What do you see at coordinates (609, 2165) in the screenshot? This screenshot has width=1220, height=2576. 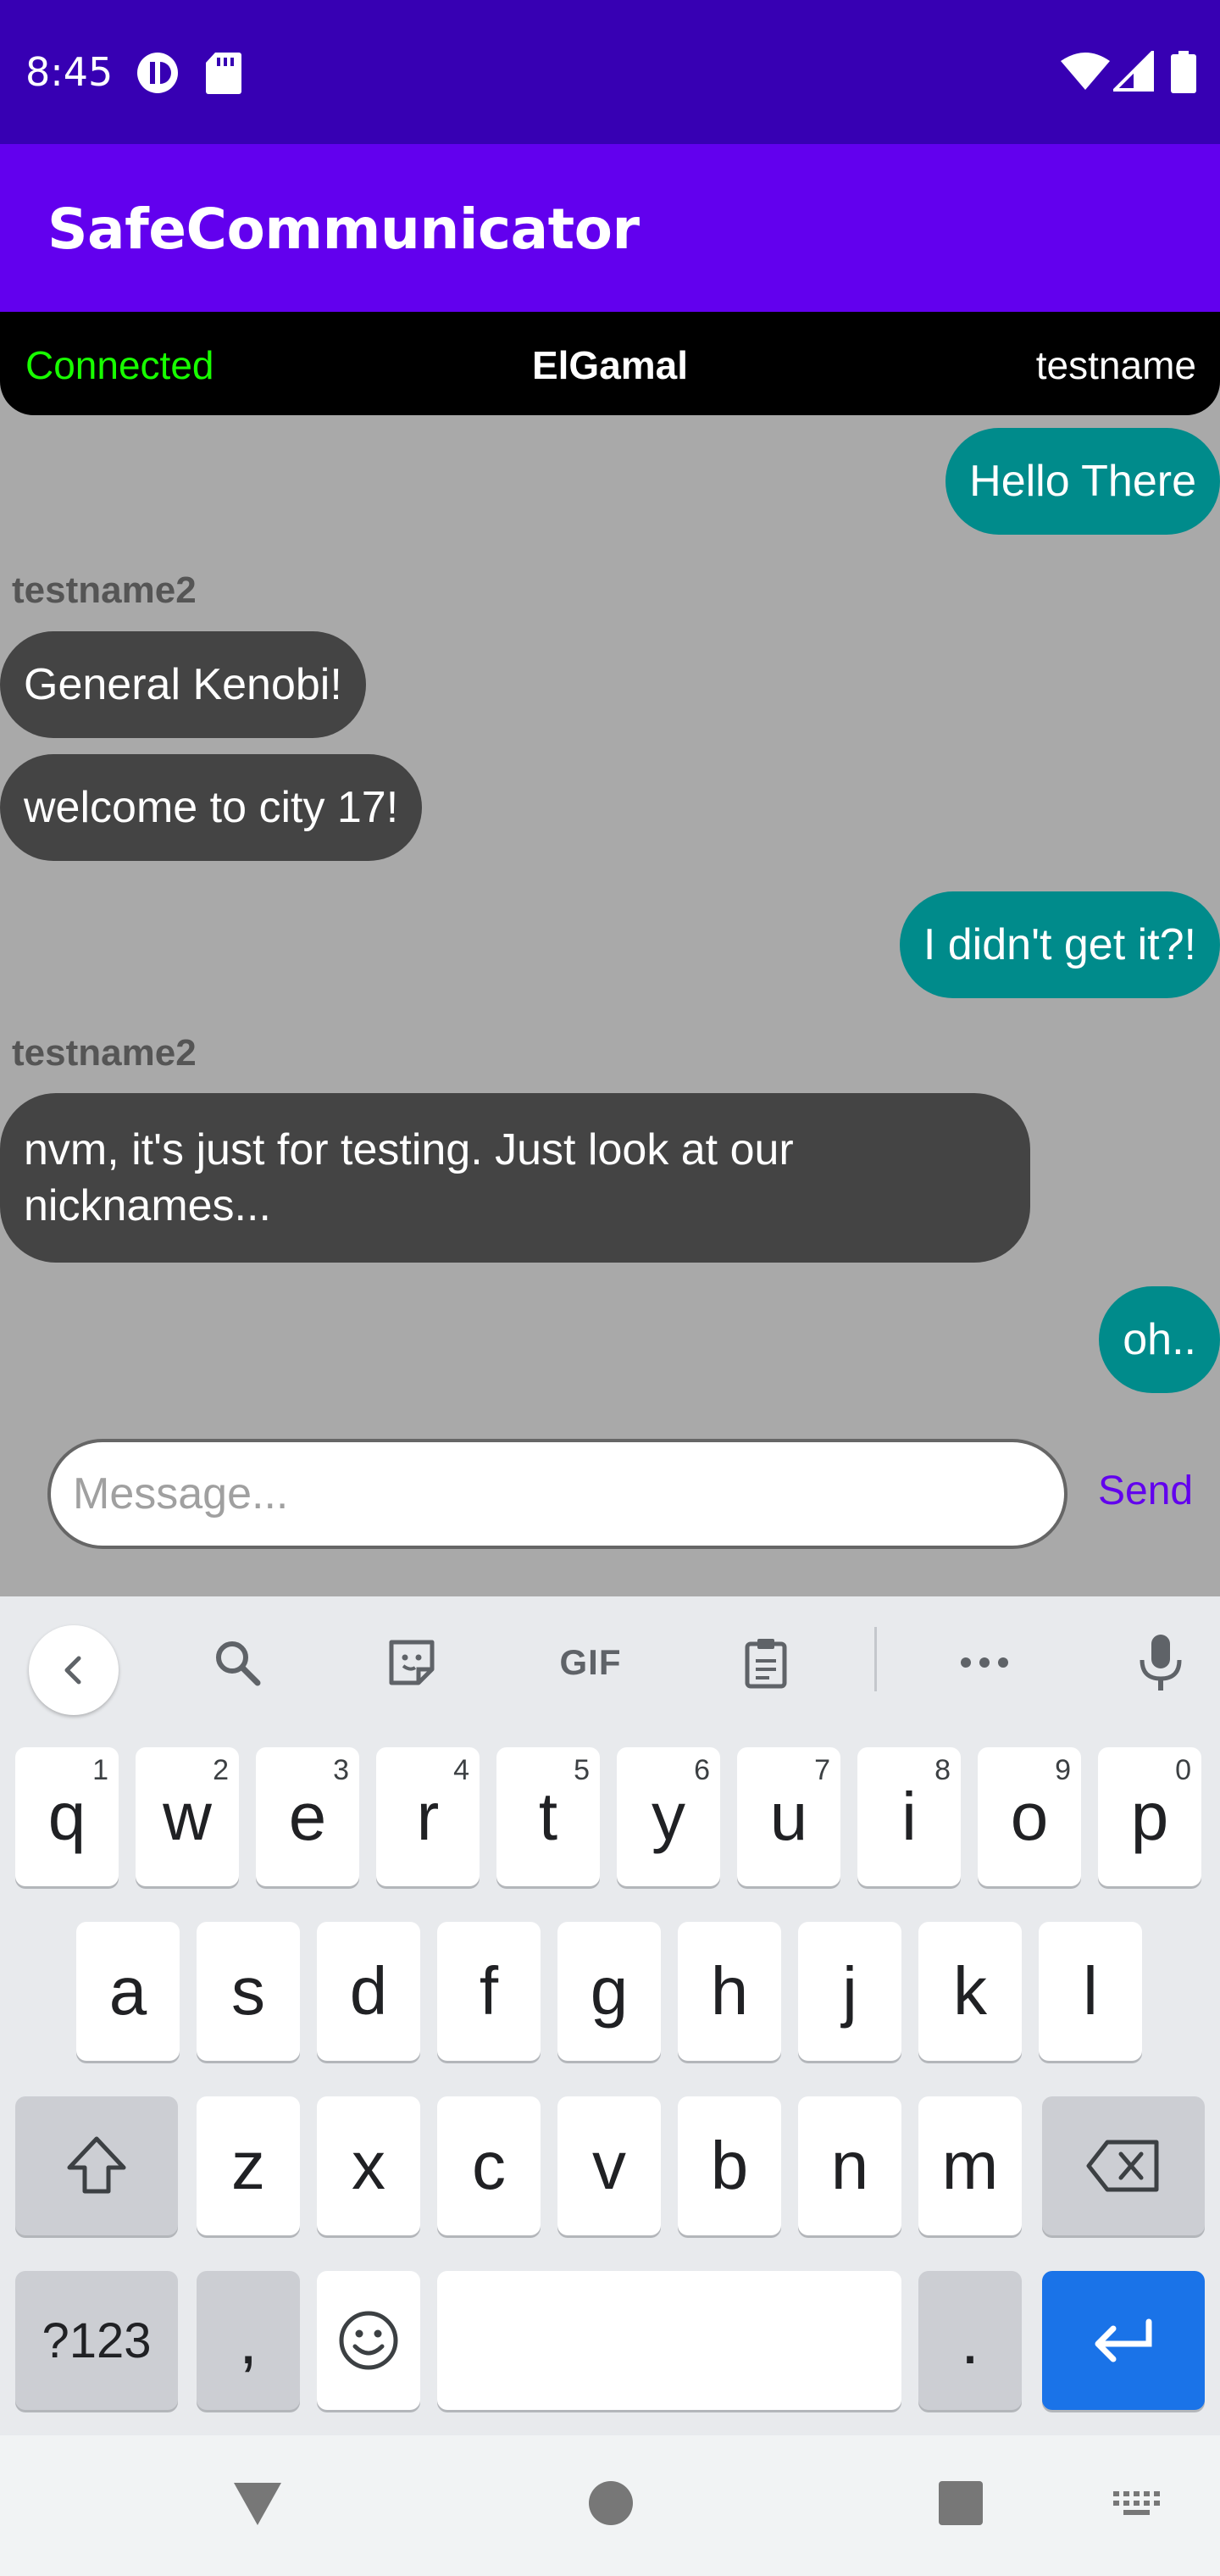 I see `key-v: v` at bounding box center [609, 2165].